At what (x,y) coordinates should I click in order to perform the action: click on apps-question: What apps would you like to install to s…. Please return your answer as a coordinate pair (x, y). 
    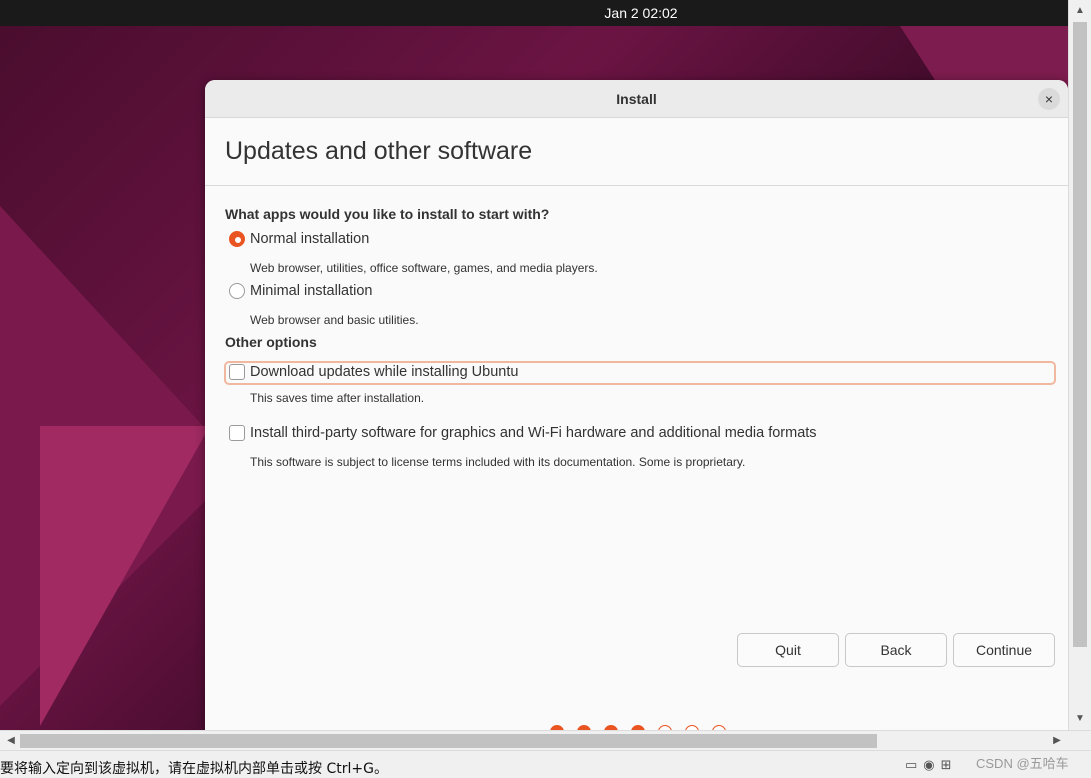
    Looking at the image, I should click on (387, 214).